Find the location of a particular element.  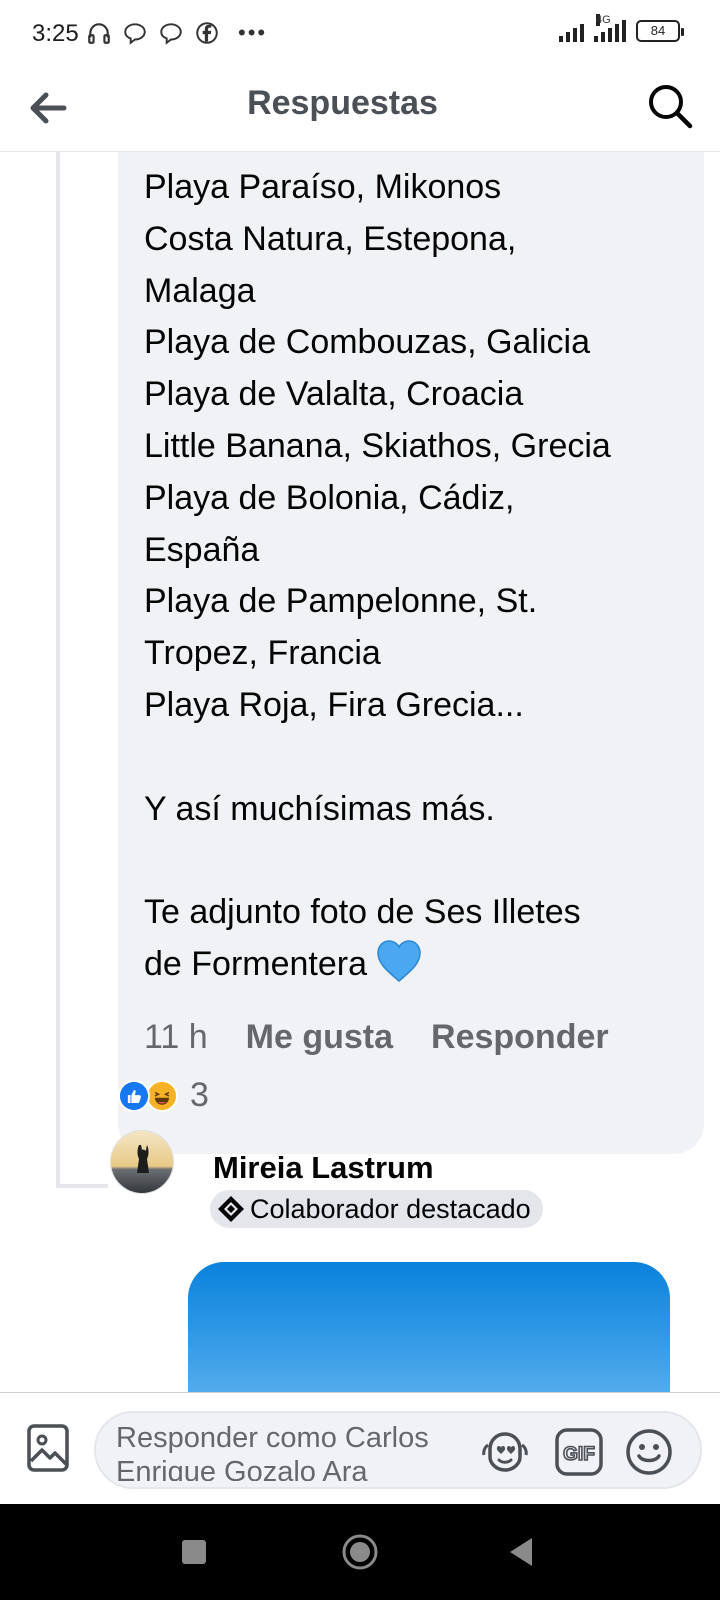

reaction-count: 3 is located at coordinates (199, 1095).